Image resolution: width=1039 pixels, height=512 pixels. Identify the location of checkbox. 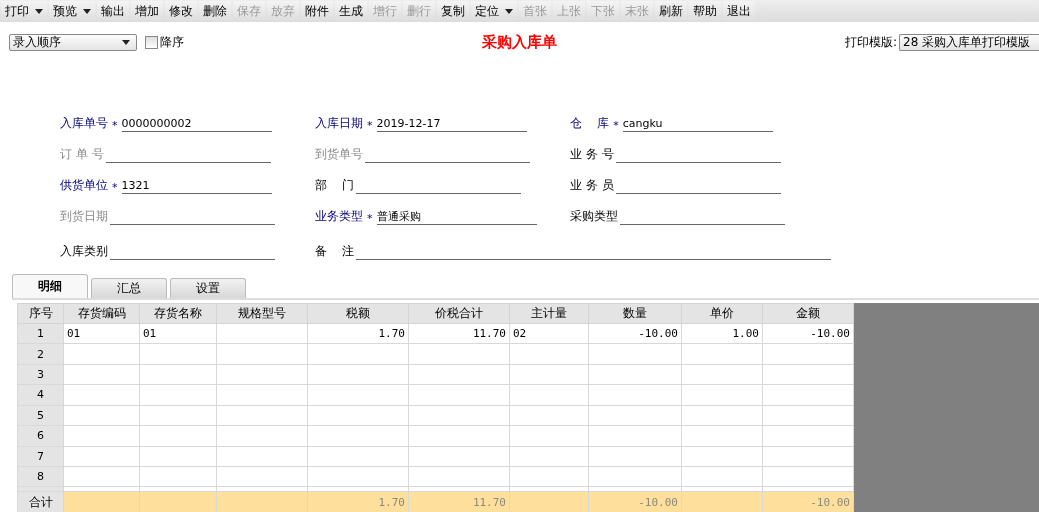
(151, 42).